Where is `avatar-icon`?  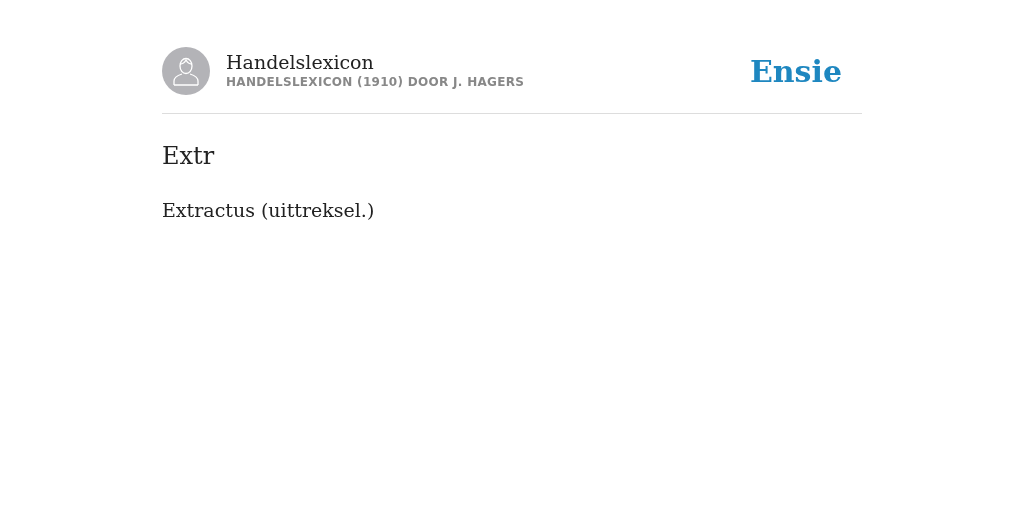
avatar-icon is located at coordinates (186, 71).